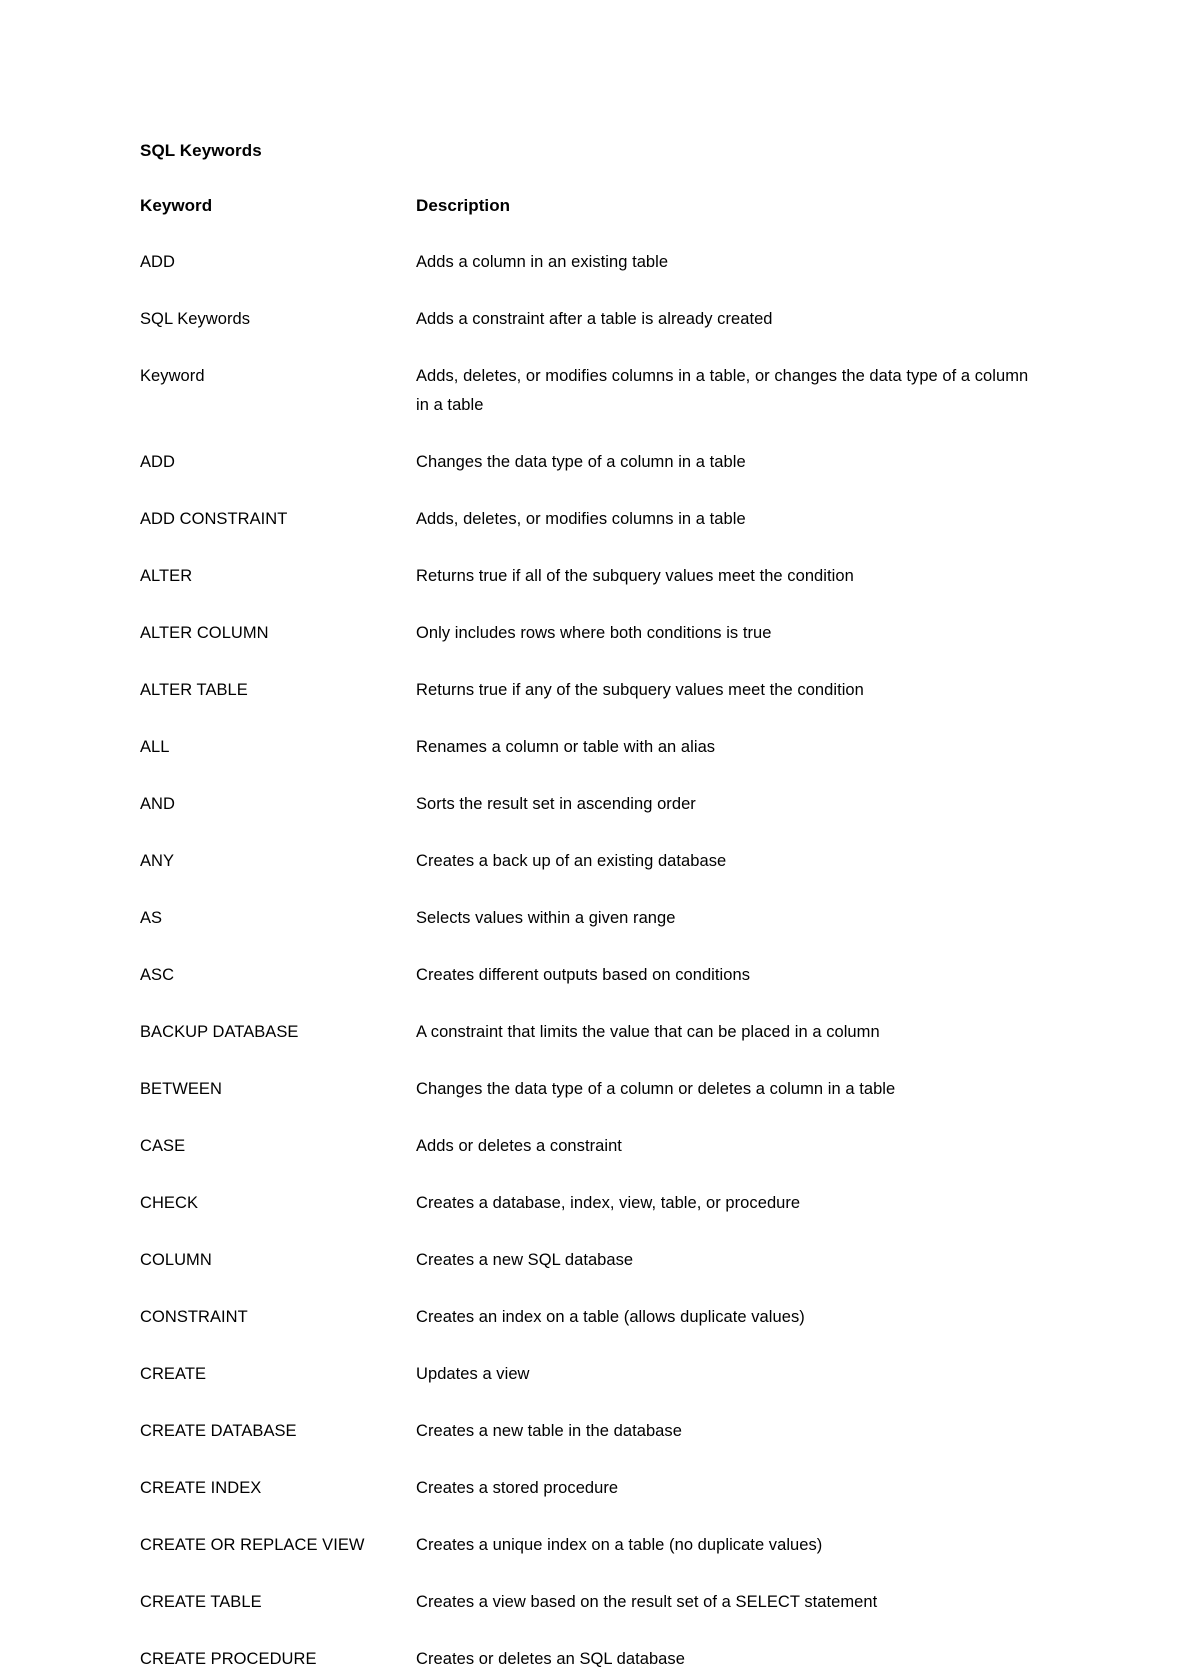 The image size is (1200, 1674). I want to click on column-header-description: Description, so click(463, 205).